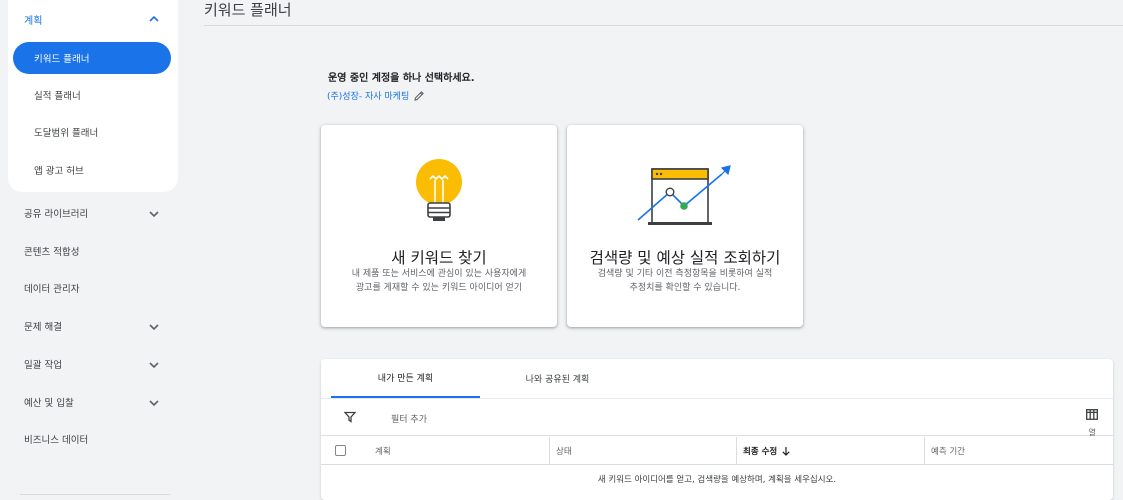  I want to click on sidebar-item-label: 실적 플래너, so click(57, 96).